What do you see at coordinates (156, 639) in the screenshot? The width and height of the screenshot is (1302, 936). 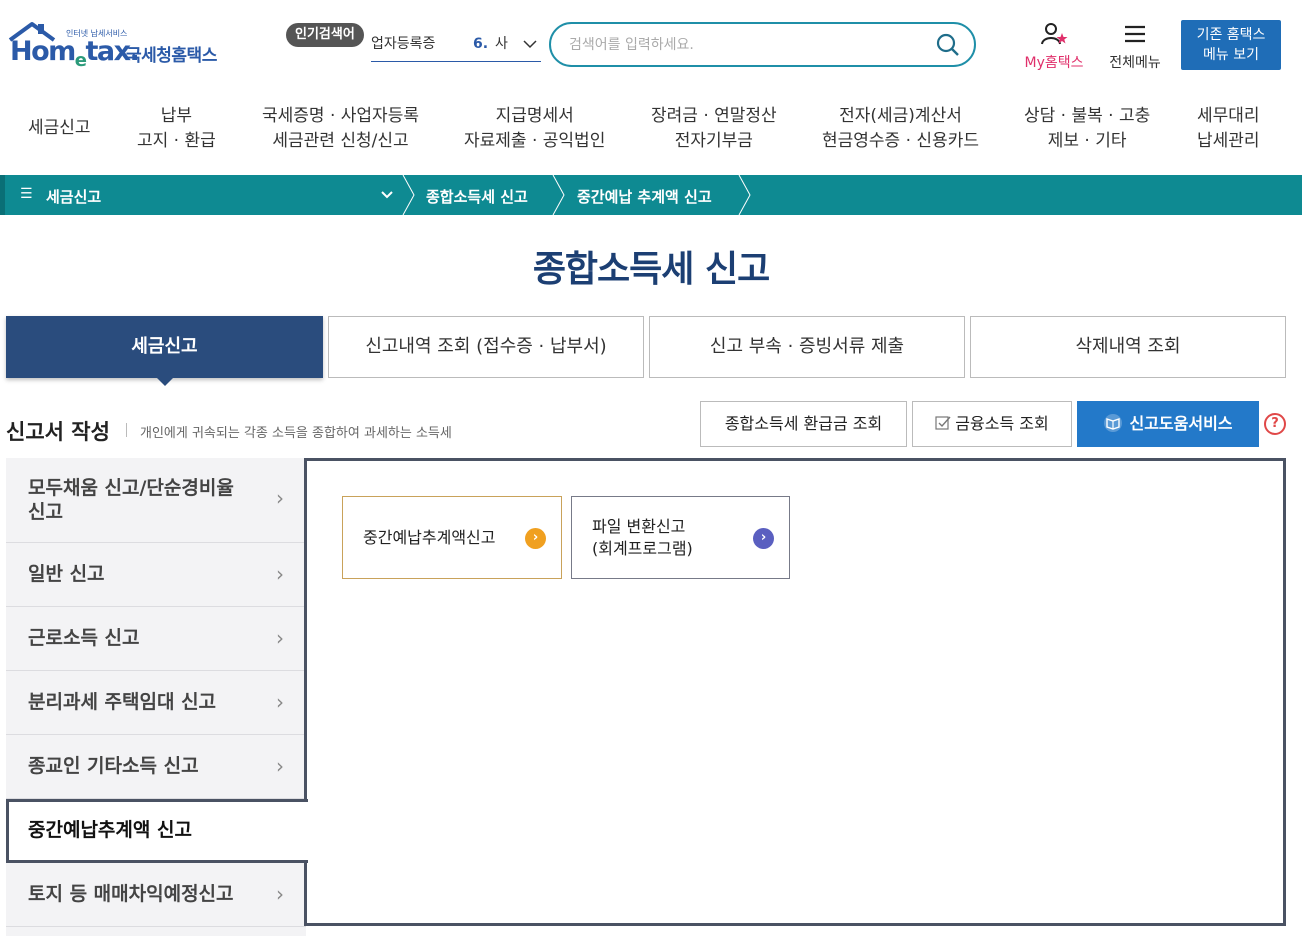 I see `side-item-earned-income: 근로소득 신고 ›` at bounding box center [156, 639].